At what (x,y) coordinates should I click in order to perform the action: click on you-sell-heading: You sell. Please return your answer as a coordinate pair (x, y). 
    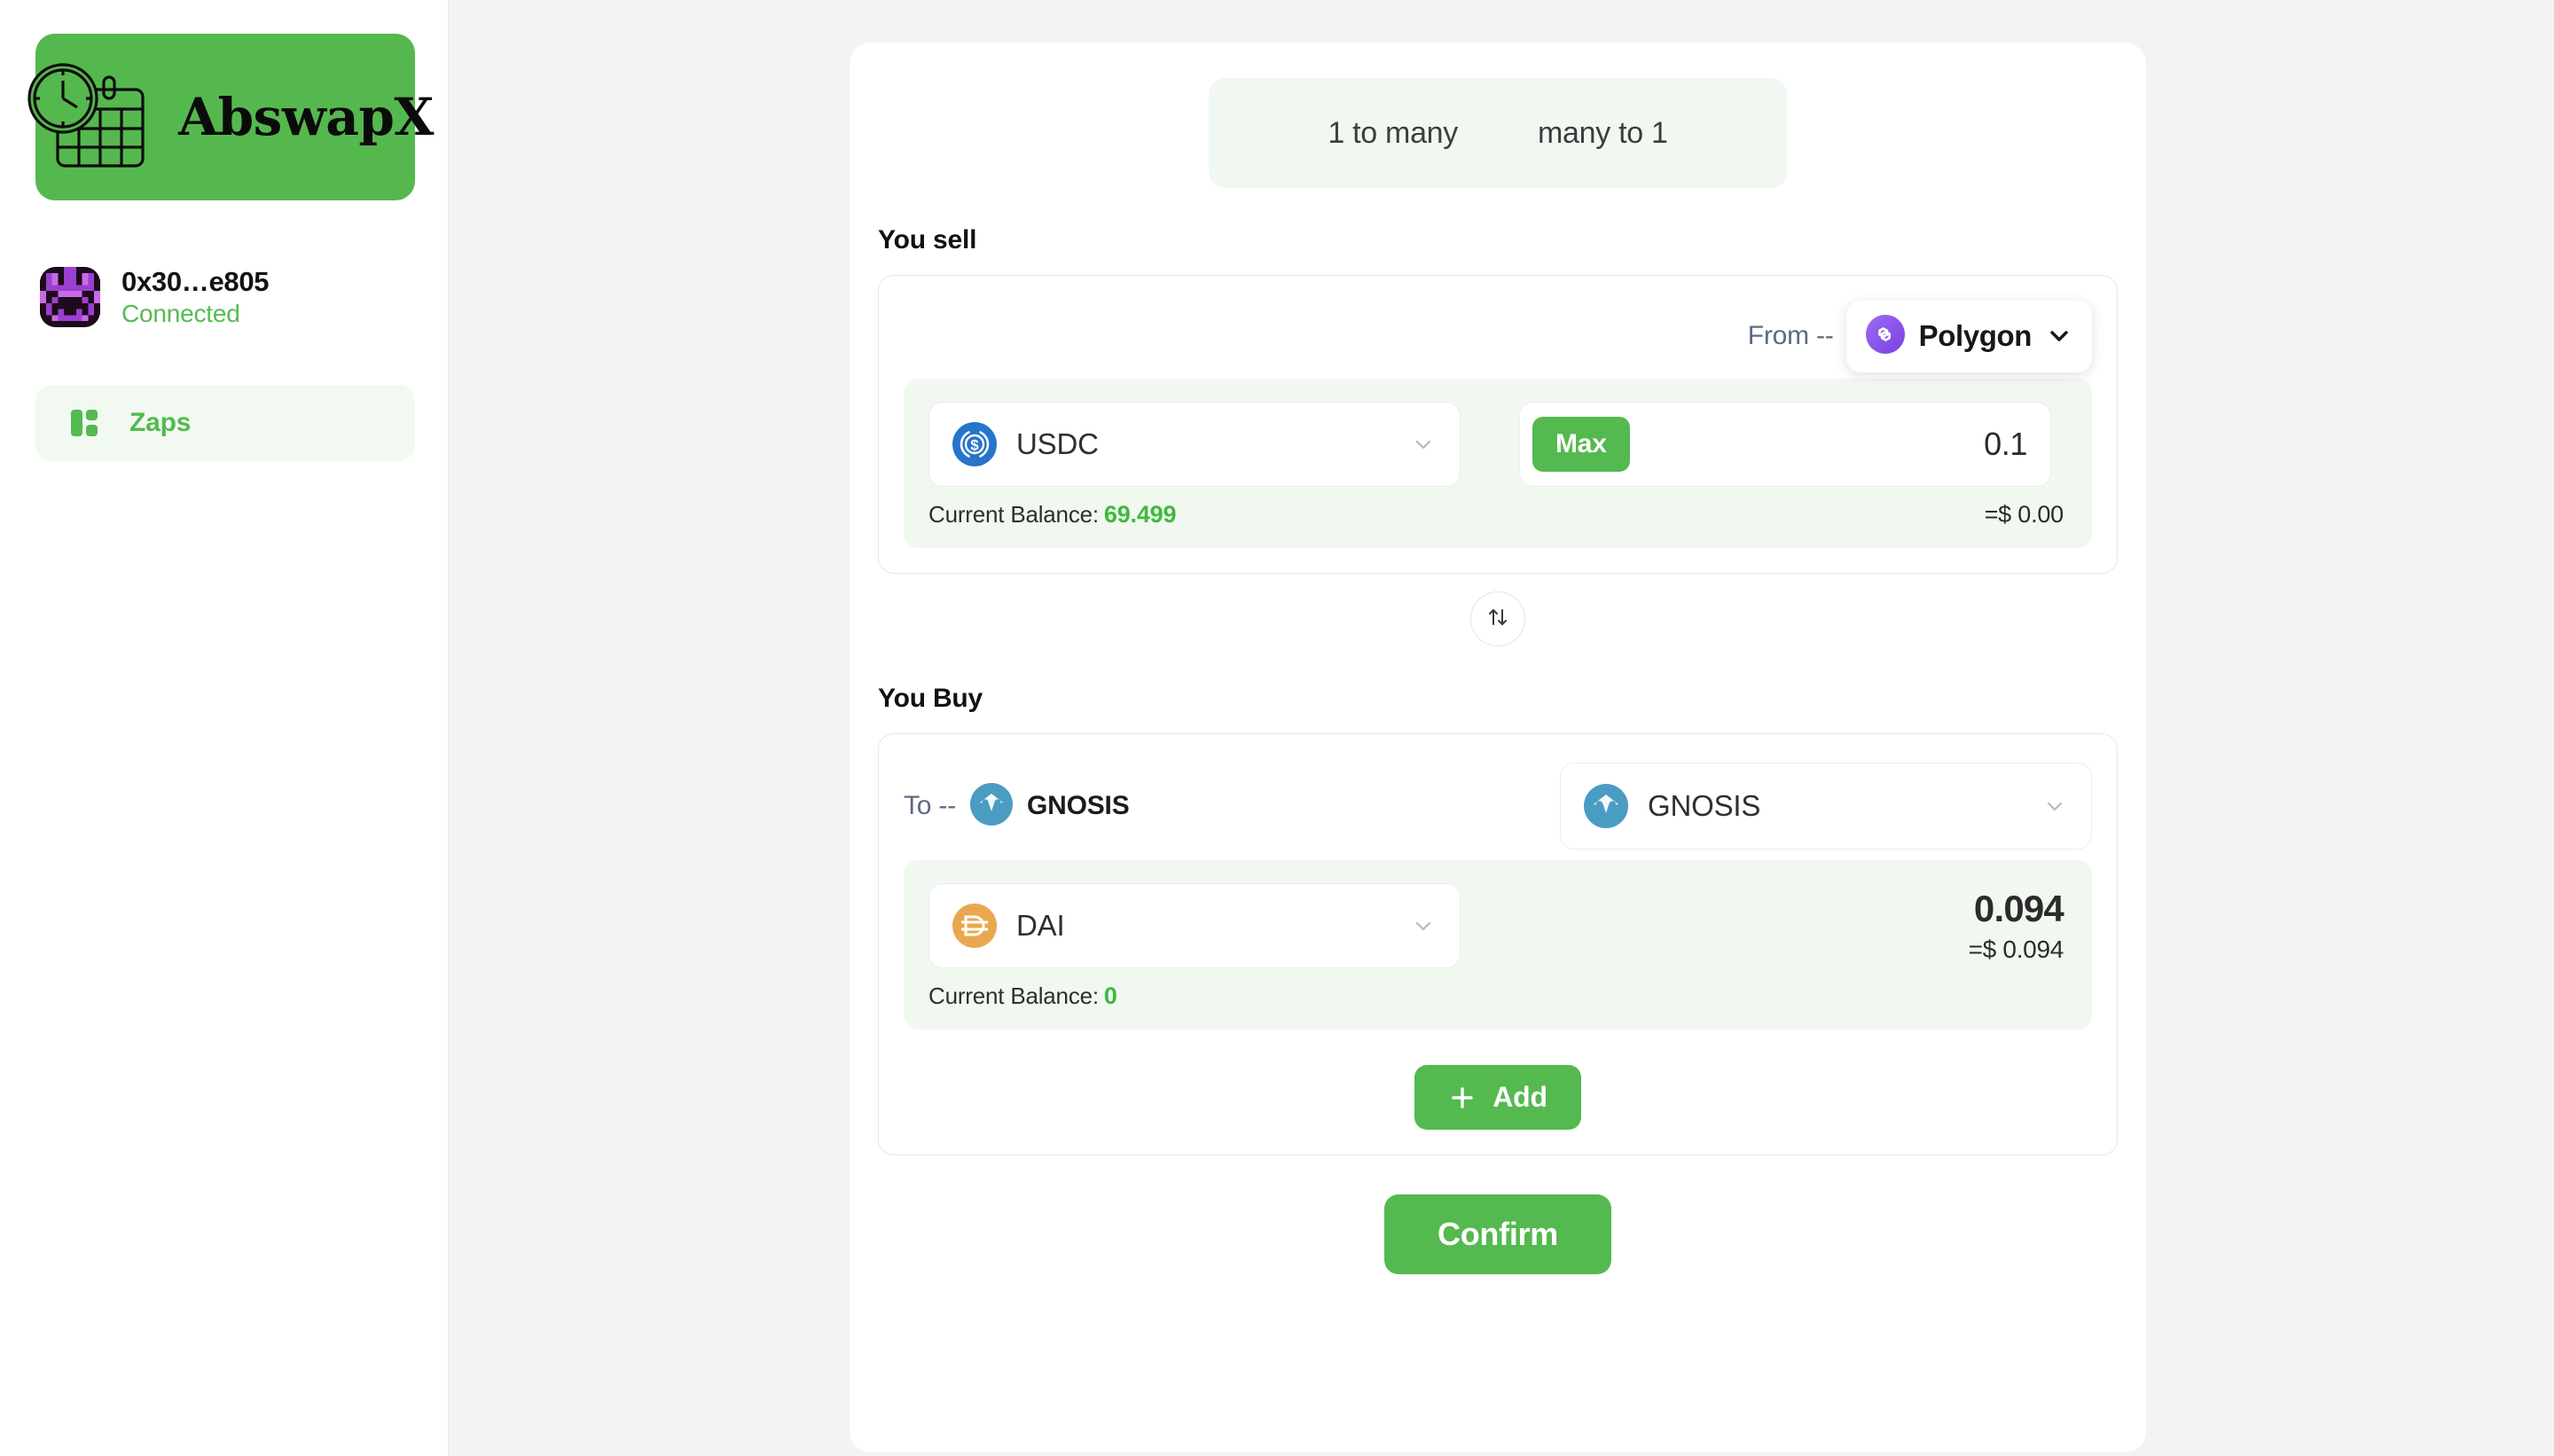
    Looking at the image, I should click on (927, 239).